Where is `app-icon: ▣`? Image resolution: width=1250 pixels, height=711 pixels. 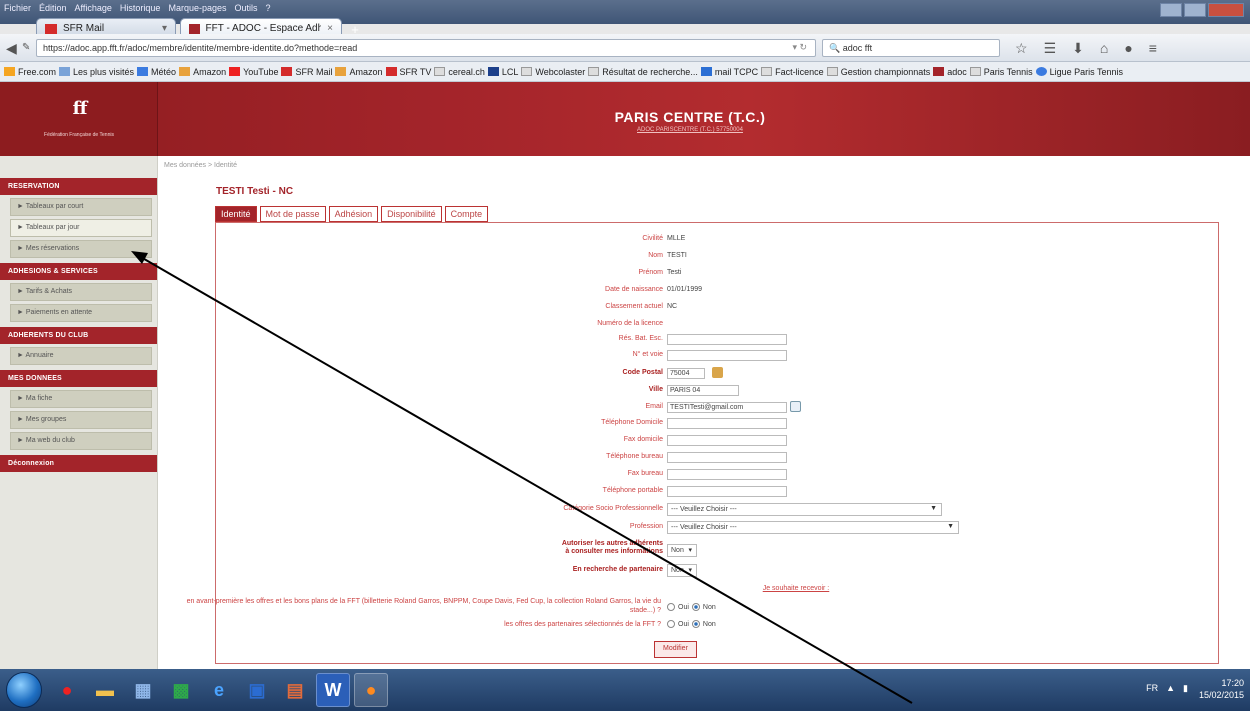 app-icon: ▣ is located at coordinates (257, 690).